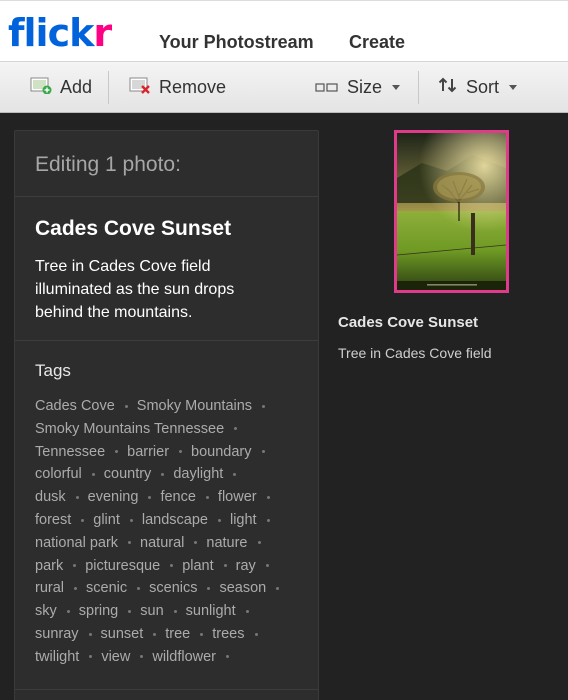  What do you see at coordinates (170, 474) in the screenshot?
I see `tag-line: colorful country daylight` at bounding box center [170, 474].